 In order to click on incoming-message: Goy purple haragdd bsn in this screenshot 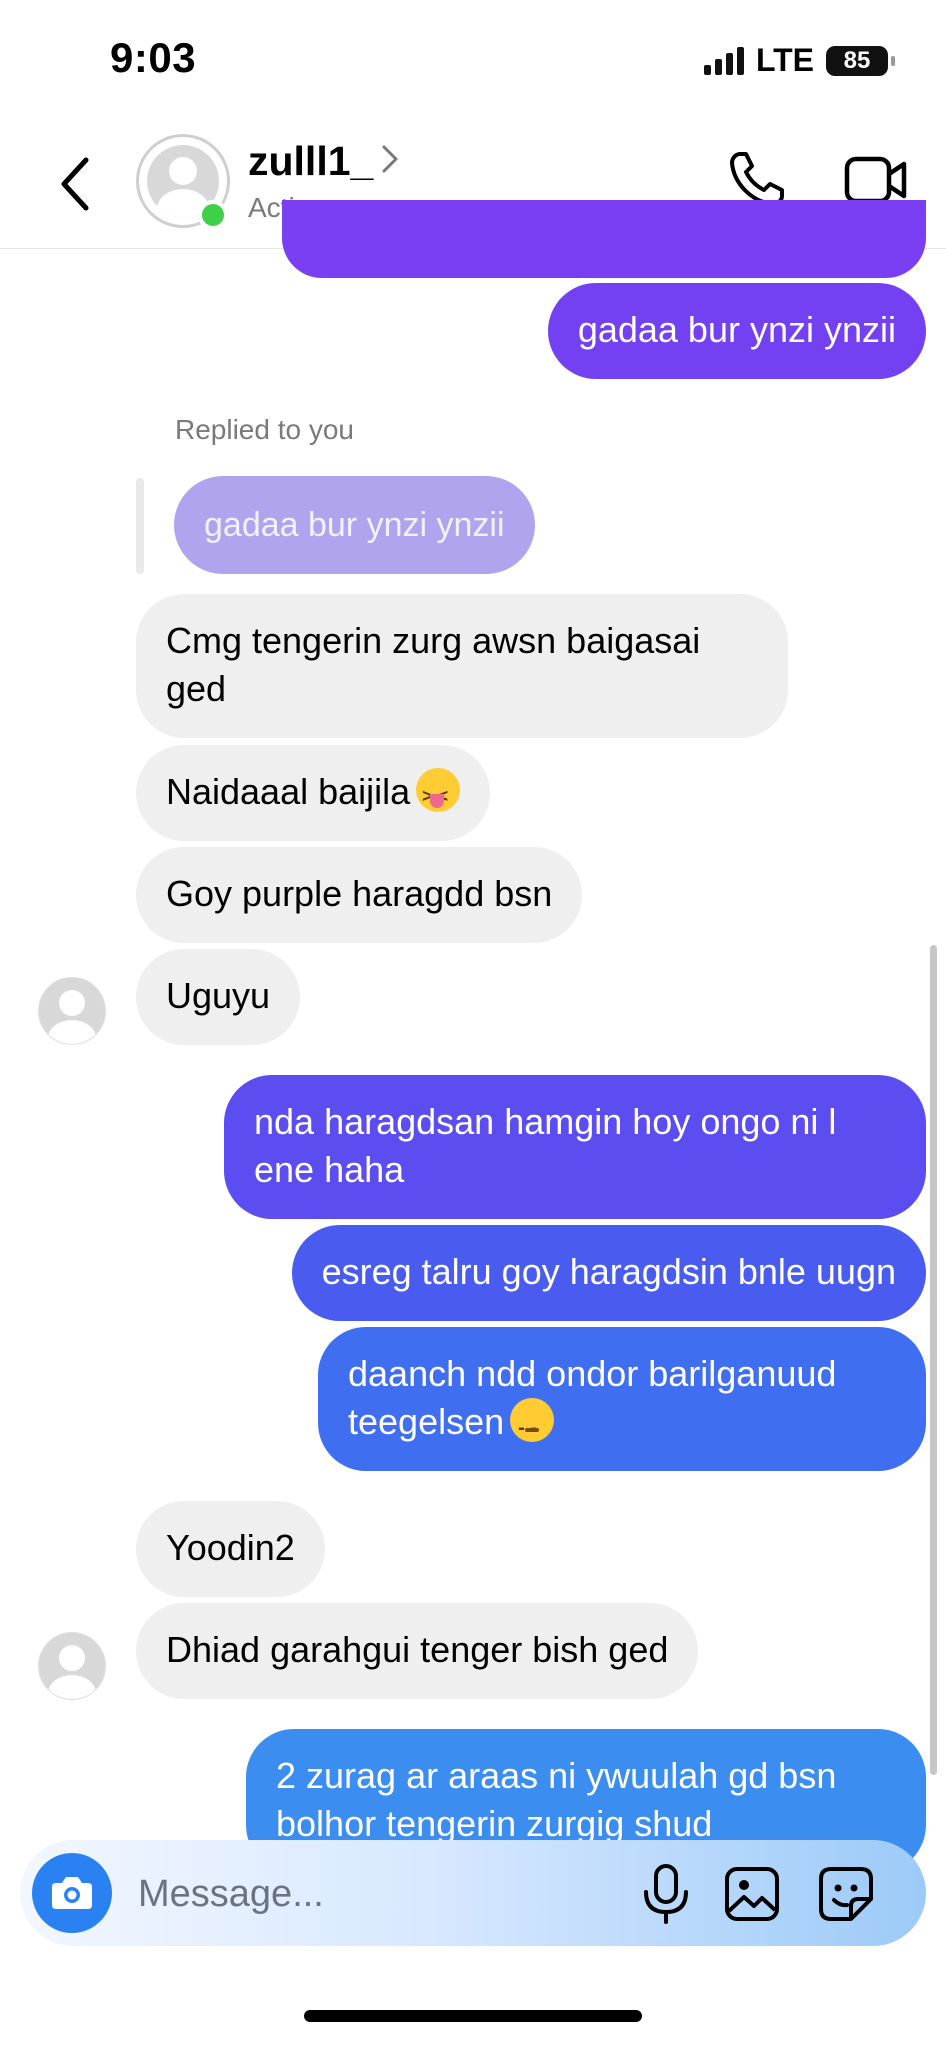, I will do `click(359, 895)`.